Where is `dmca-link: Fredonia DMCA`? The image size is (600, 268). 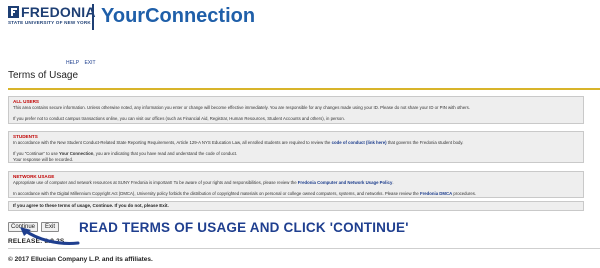 dmca-link: Fredonia DMCA is located at coordinates (436, 193).